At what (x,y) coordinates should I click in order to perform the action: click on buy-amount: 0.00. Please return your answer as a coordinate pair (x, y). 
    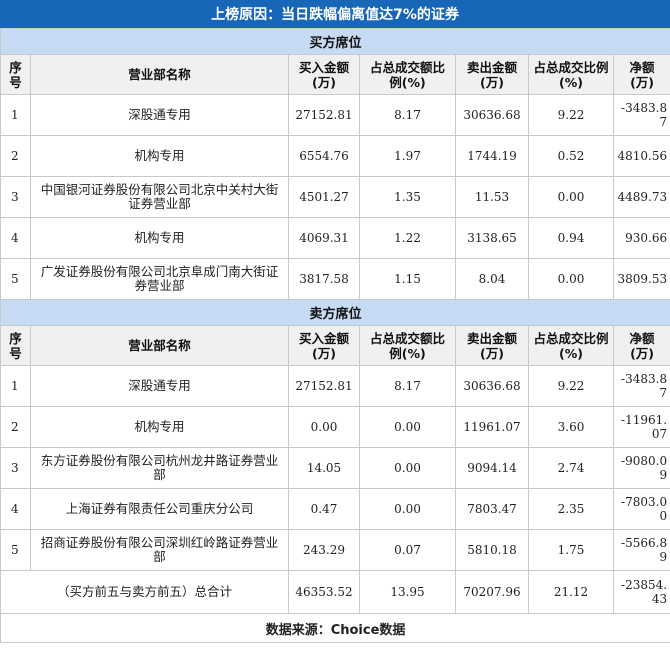
    Looking at the image, I should click on (324, 427).